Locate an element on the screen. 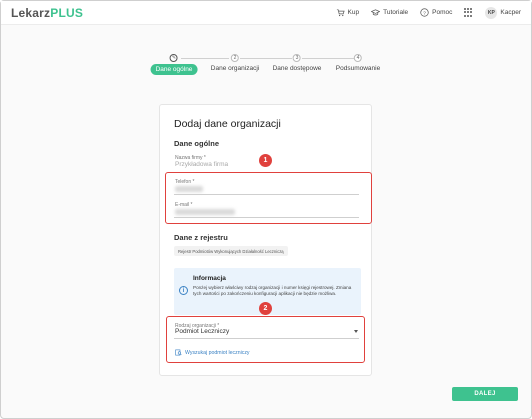 The image size is (532, 419). buy-link: Kup is located at coordinates (348, 12).